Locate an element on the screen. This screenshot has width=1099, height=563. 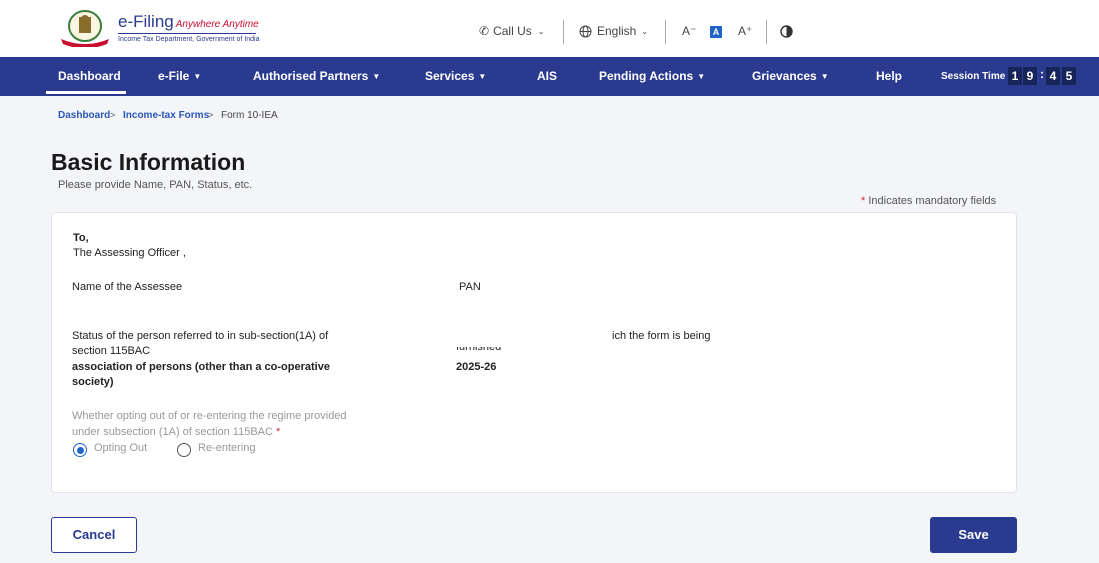
session-digit: 1 is located at coordinates (1015, 76).